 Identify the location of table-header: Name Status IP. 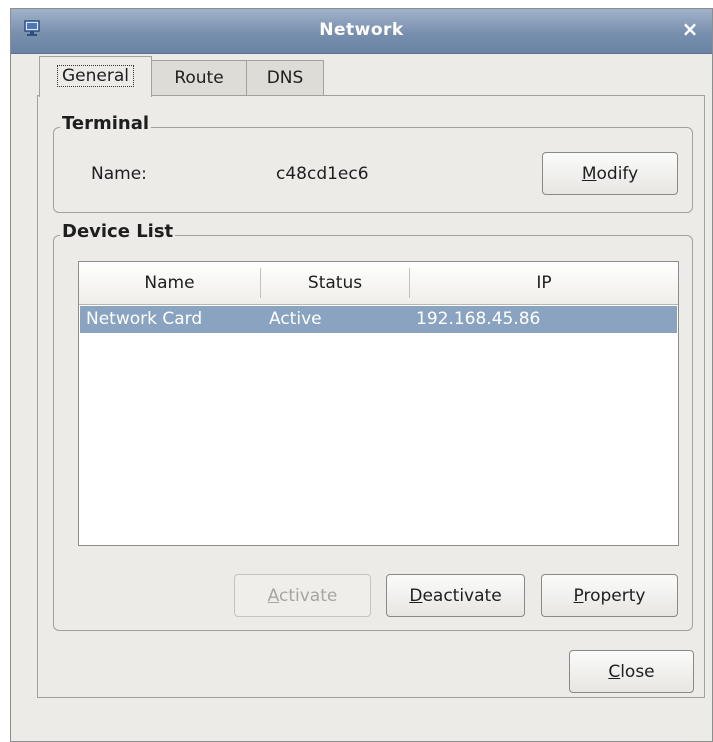
(378, 283).